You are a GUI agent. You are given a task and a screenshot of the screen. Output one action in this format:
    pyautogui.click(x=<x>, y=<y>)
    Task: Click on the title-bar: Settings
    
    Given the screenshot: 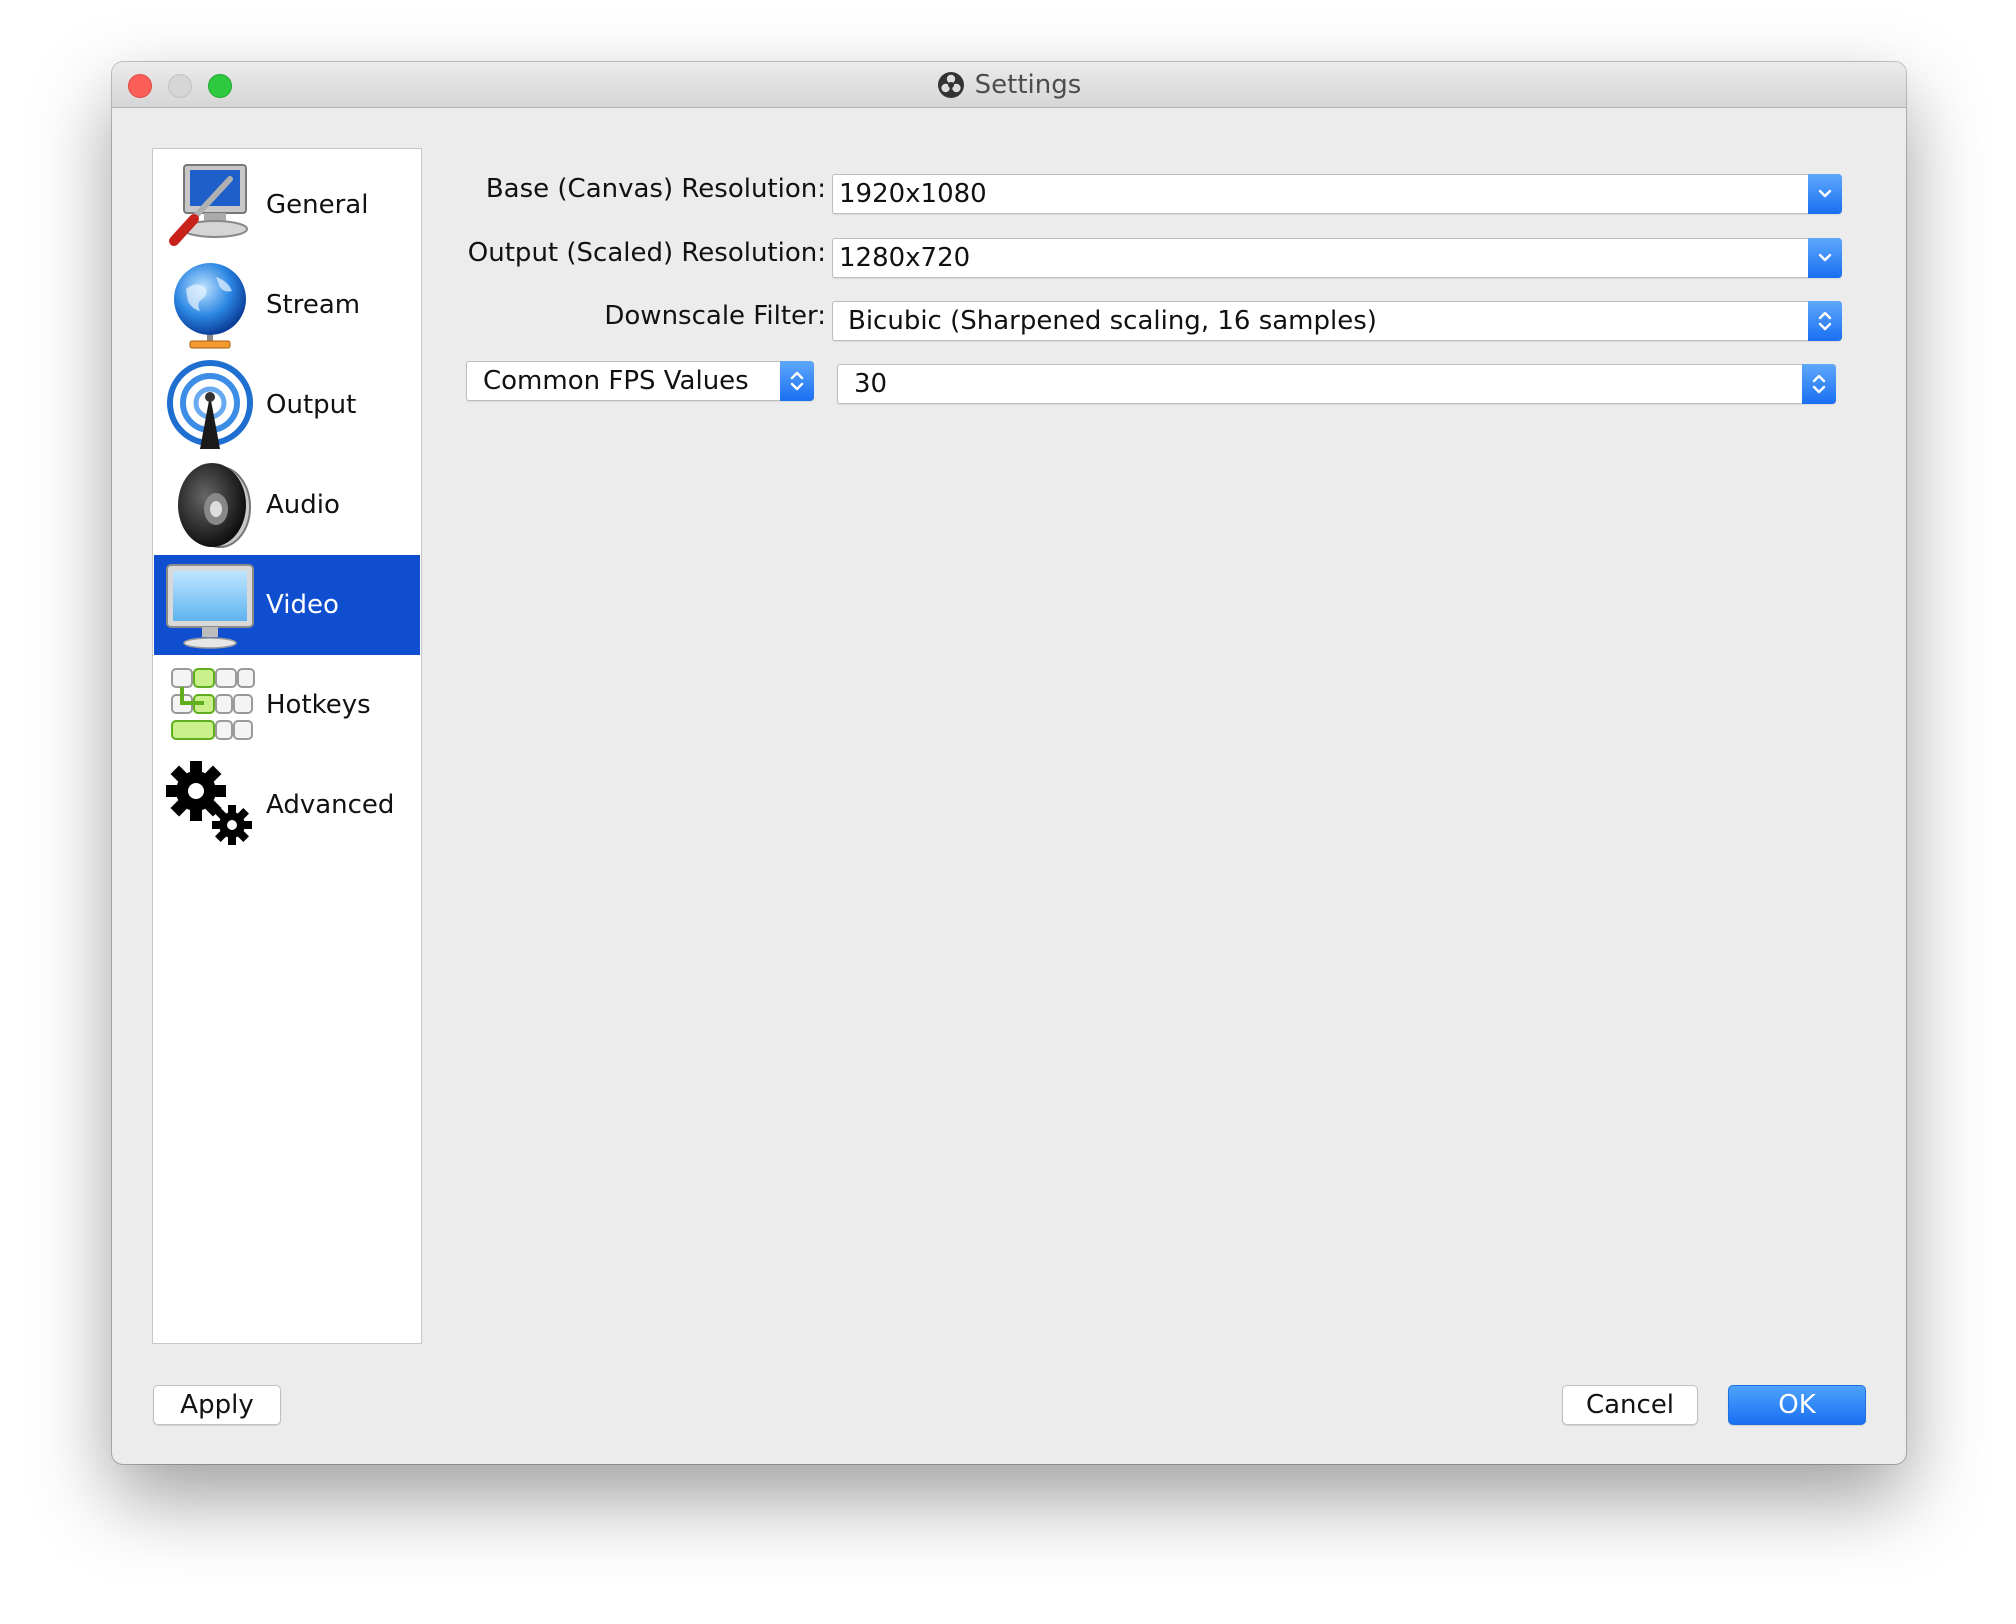 What is the action you would take?
    pyautogui.click(x=1009, y=85)
    